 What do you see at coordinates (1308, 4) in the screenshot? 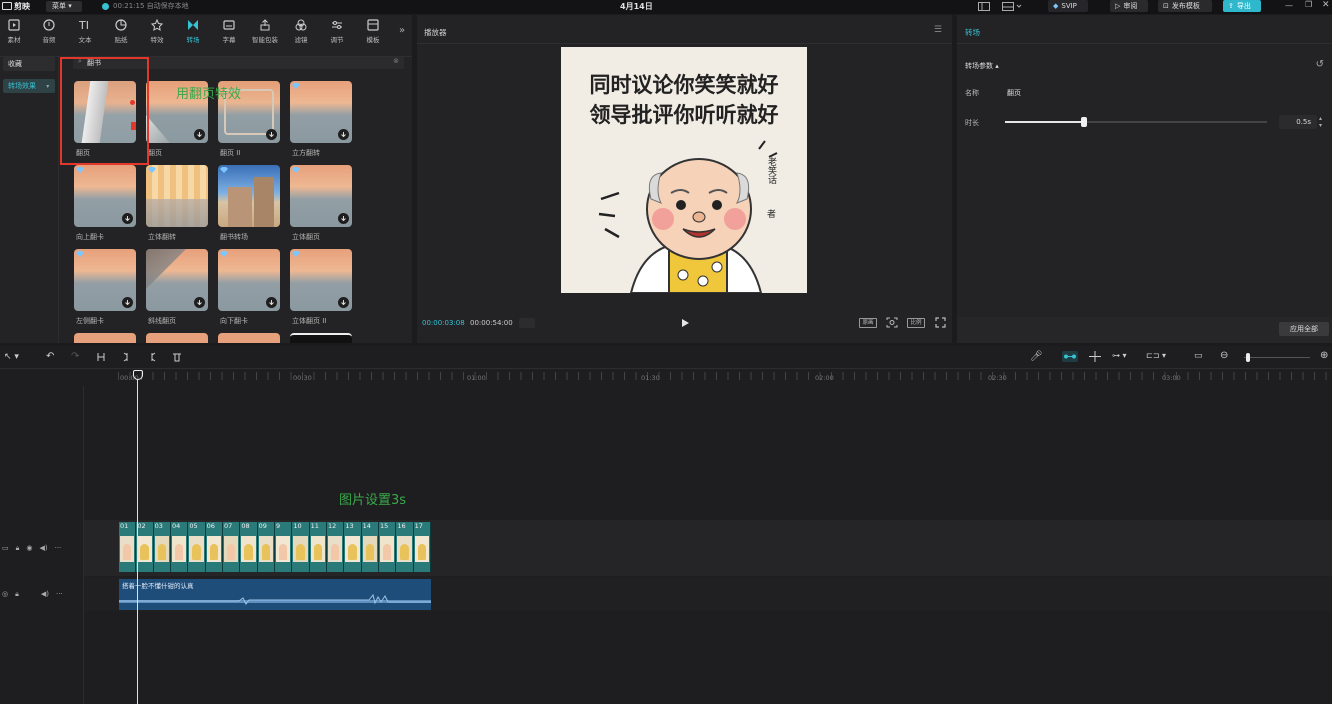
I see `restore-icon: ❐` at bounding box center [1308, 4].